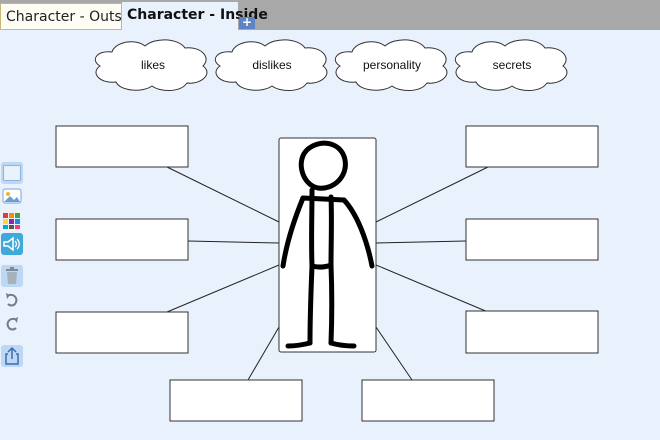 Image resolution: width=660 pixels, height=440 pixels. Describe the element at coordinates (428, 400) in the screenshot. I see `trait-box-bottom-right` at that location.